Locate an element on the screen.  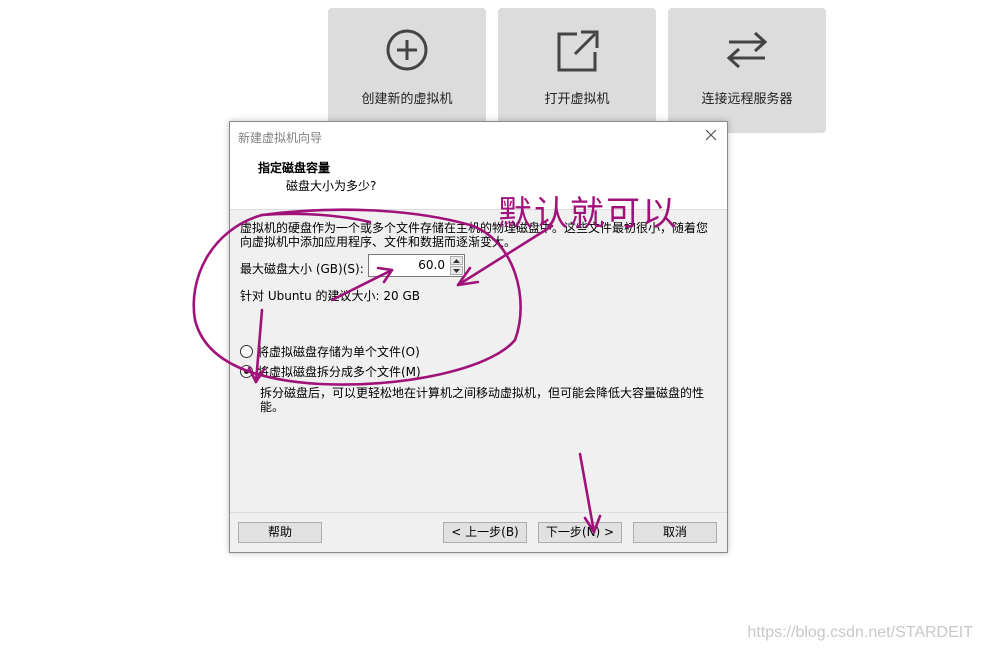
radio-selected-dot is located at coordinates (246, 371).